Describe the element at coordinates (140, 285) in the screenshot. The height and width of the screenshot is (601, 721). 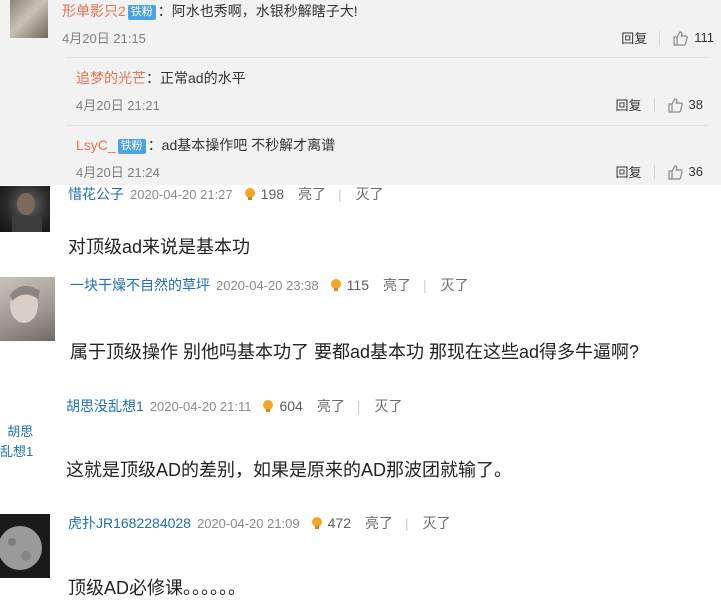
I see `comment-username: 一块干燥不自然的草坪` at that location.